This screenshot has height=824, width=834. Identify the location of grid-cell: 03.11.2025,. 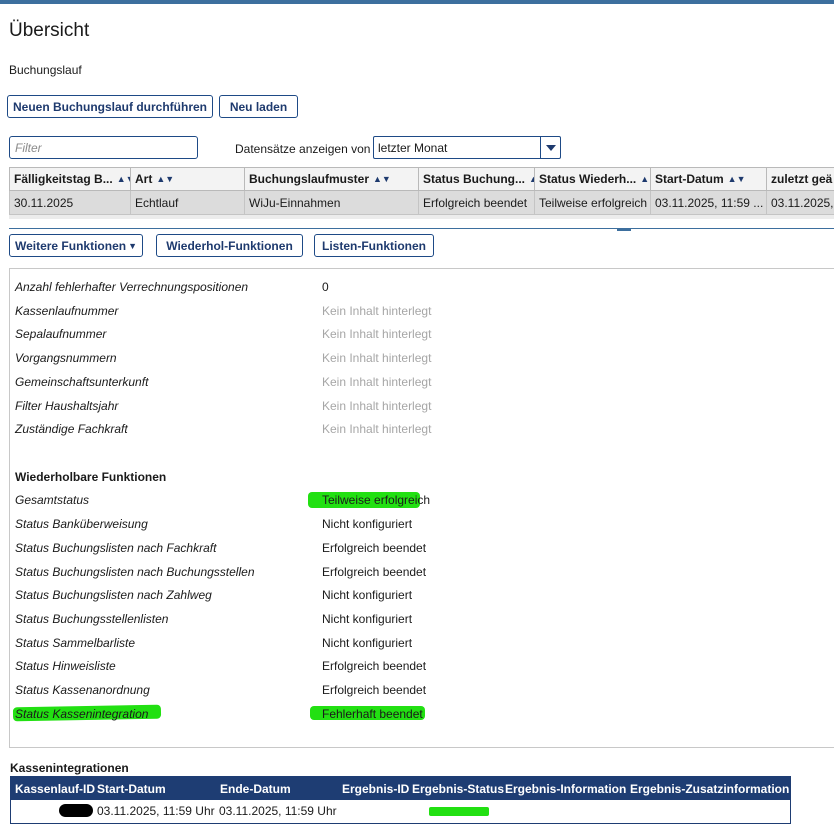
(800, 203).